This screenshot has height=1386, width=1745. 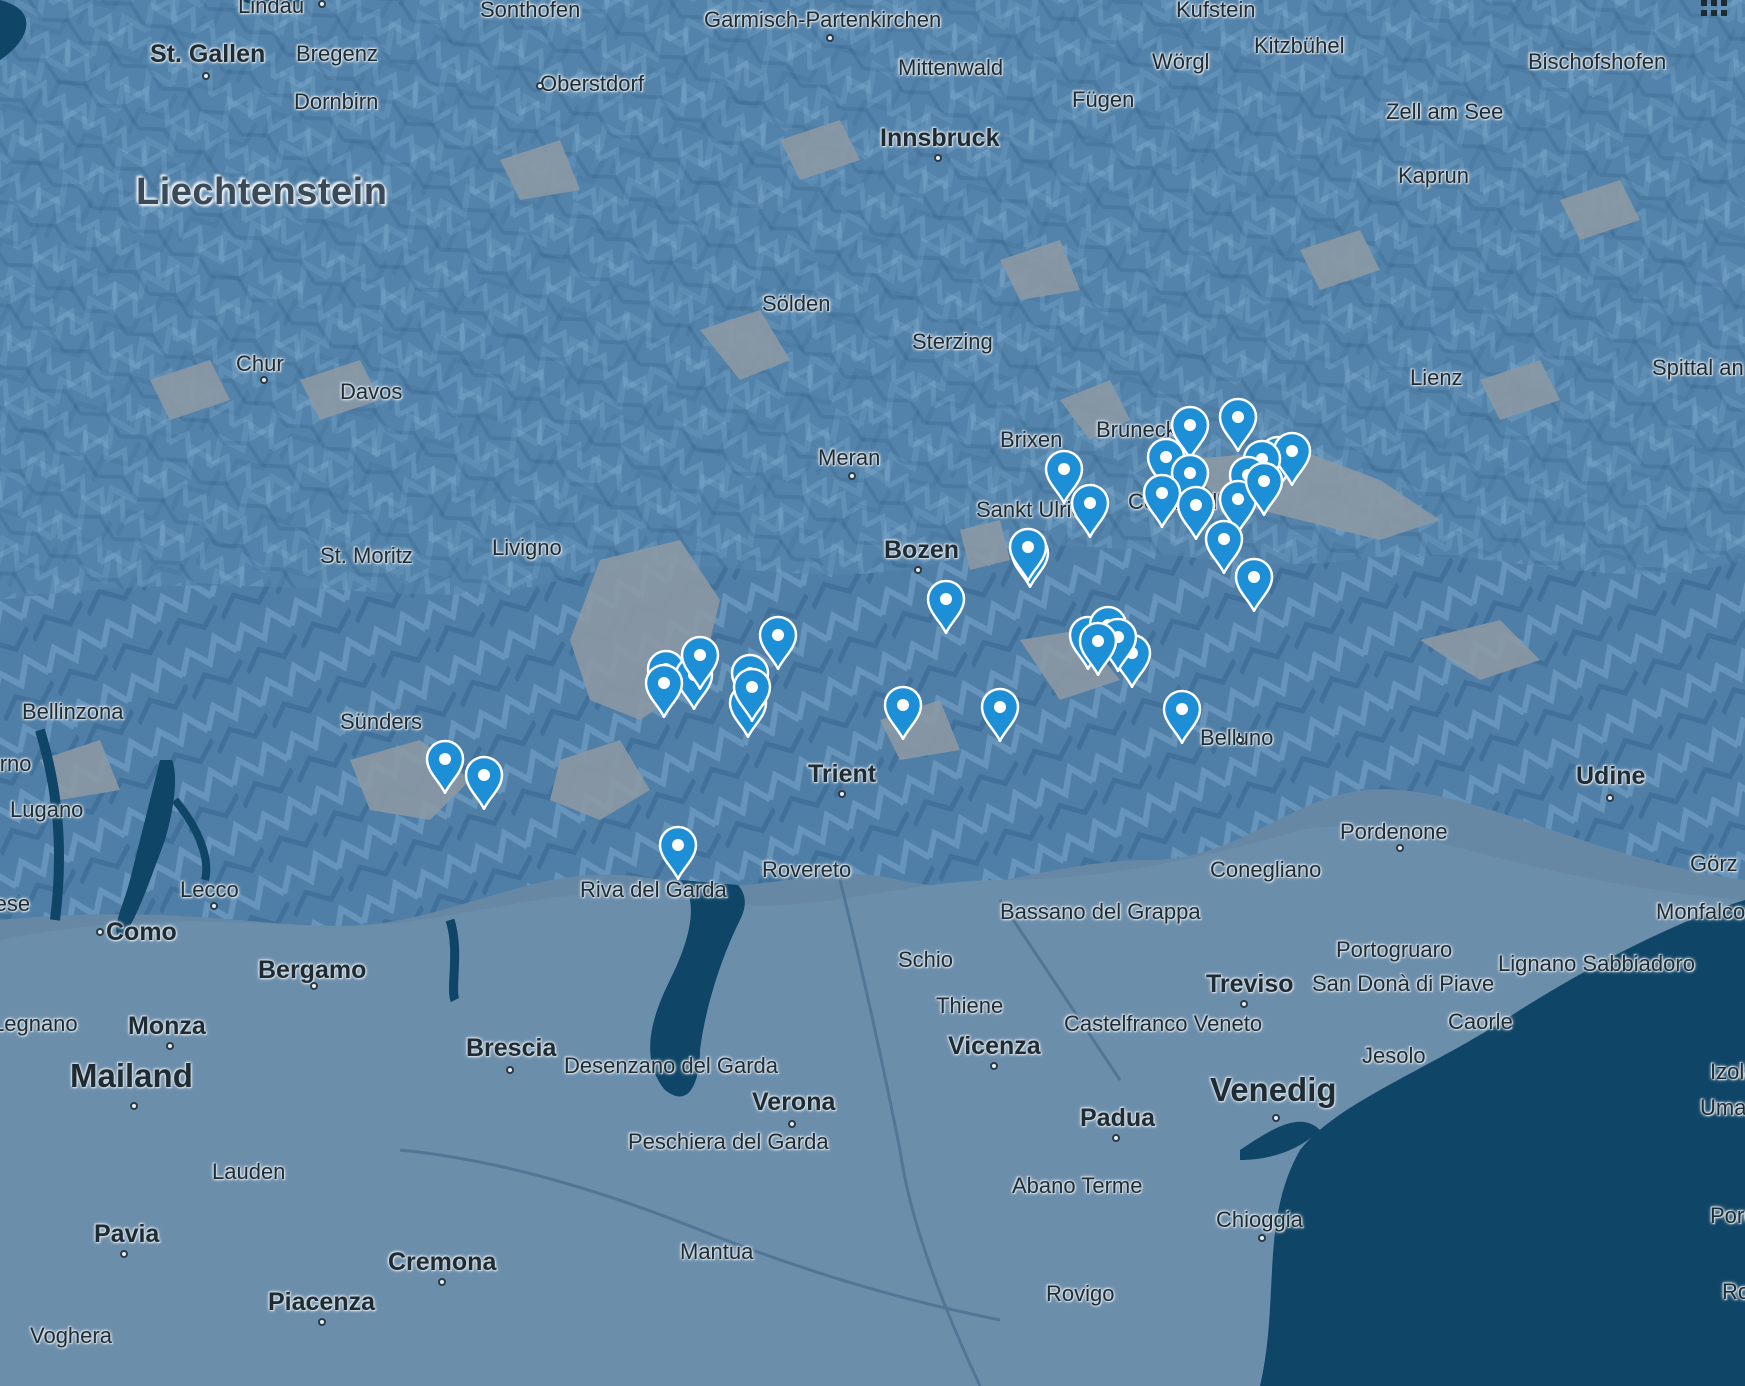 What do you see at coordinates (794, 1102) in the screenshot?
I see `label-verona: Verona` at bounding box center [794, 1102].